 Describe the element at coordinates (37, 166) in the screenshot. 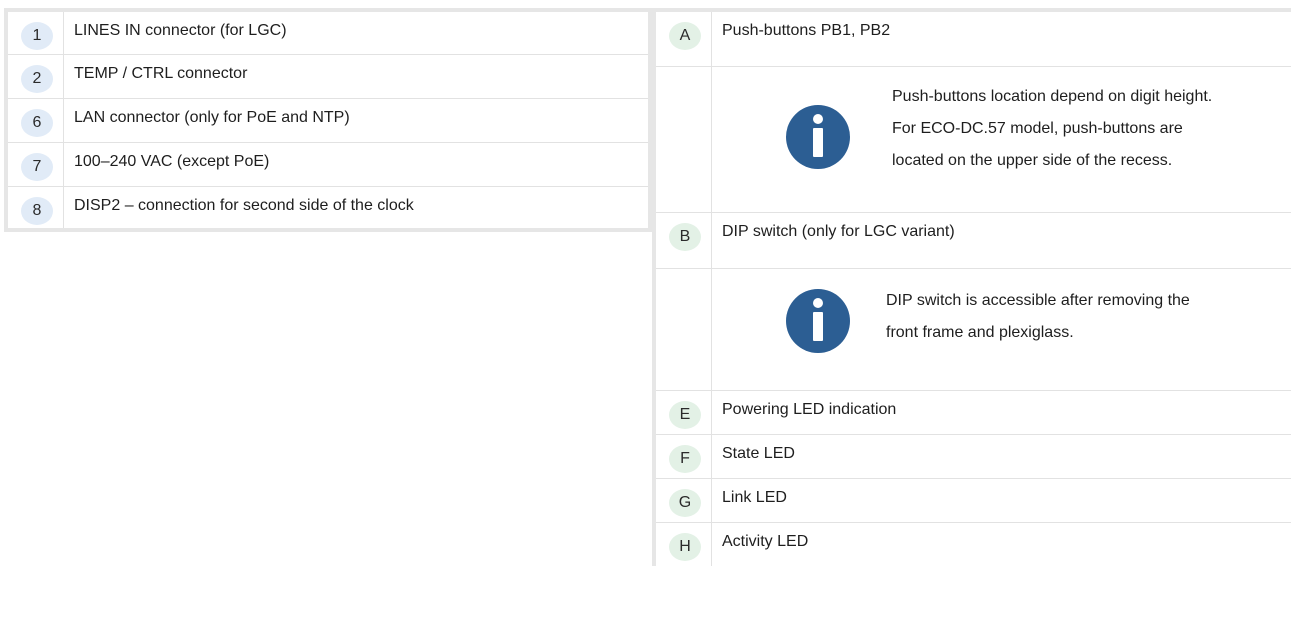

I see `number-badge: 7` at that location.